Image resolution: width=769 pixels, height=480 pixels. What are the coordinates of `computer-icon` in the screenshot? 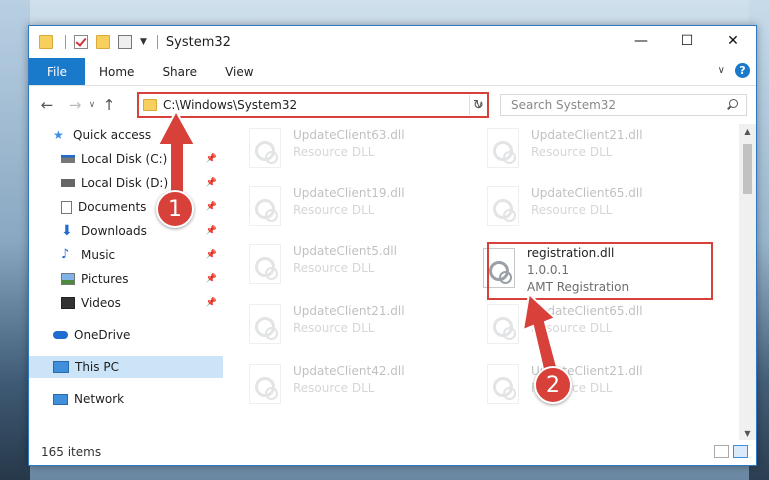 It's located at (61, 367).